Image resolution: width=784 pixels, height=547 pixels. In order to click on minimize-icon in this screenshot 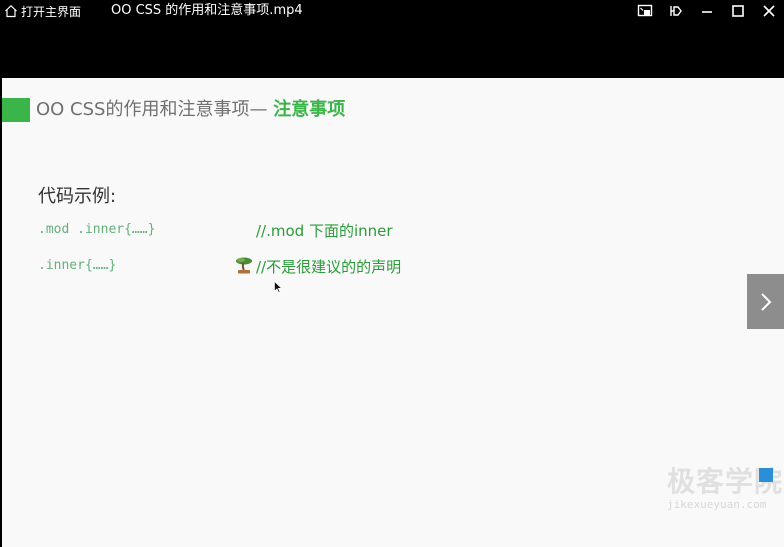, I will do `click(706, 12)`.